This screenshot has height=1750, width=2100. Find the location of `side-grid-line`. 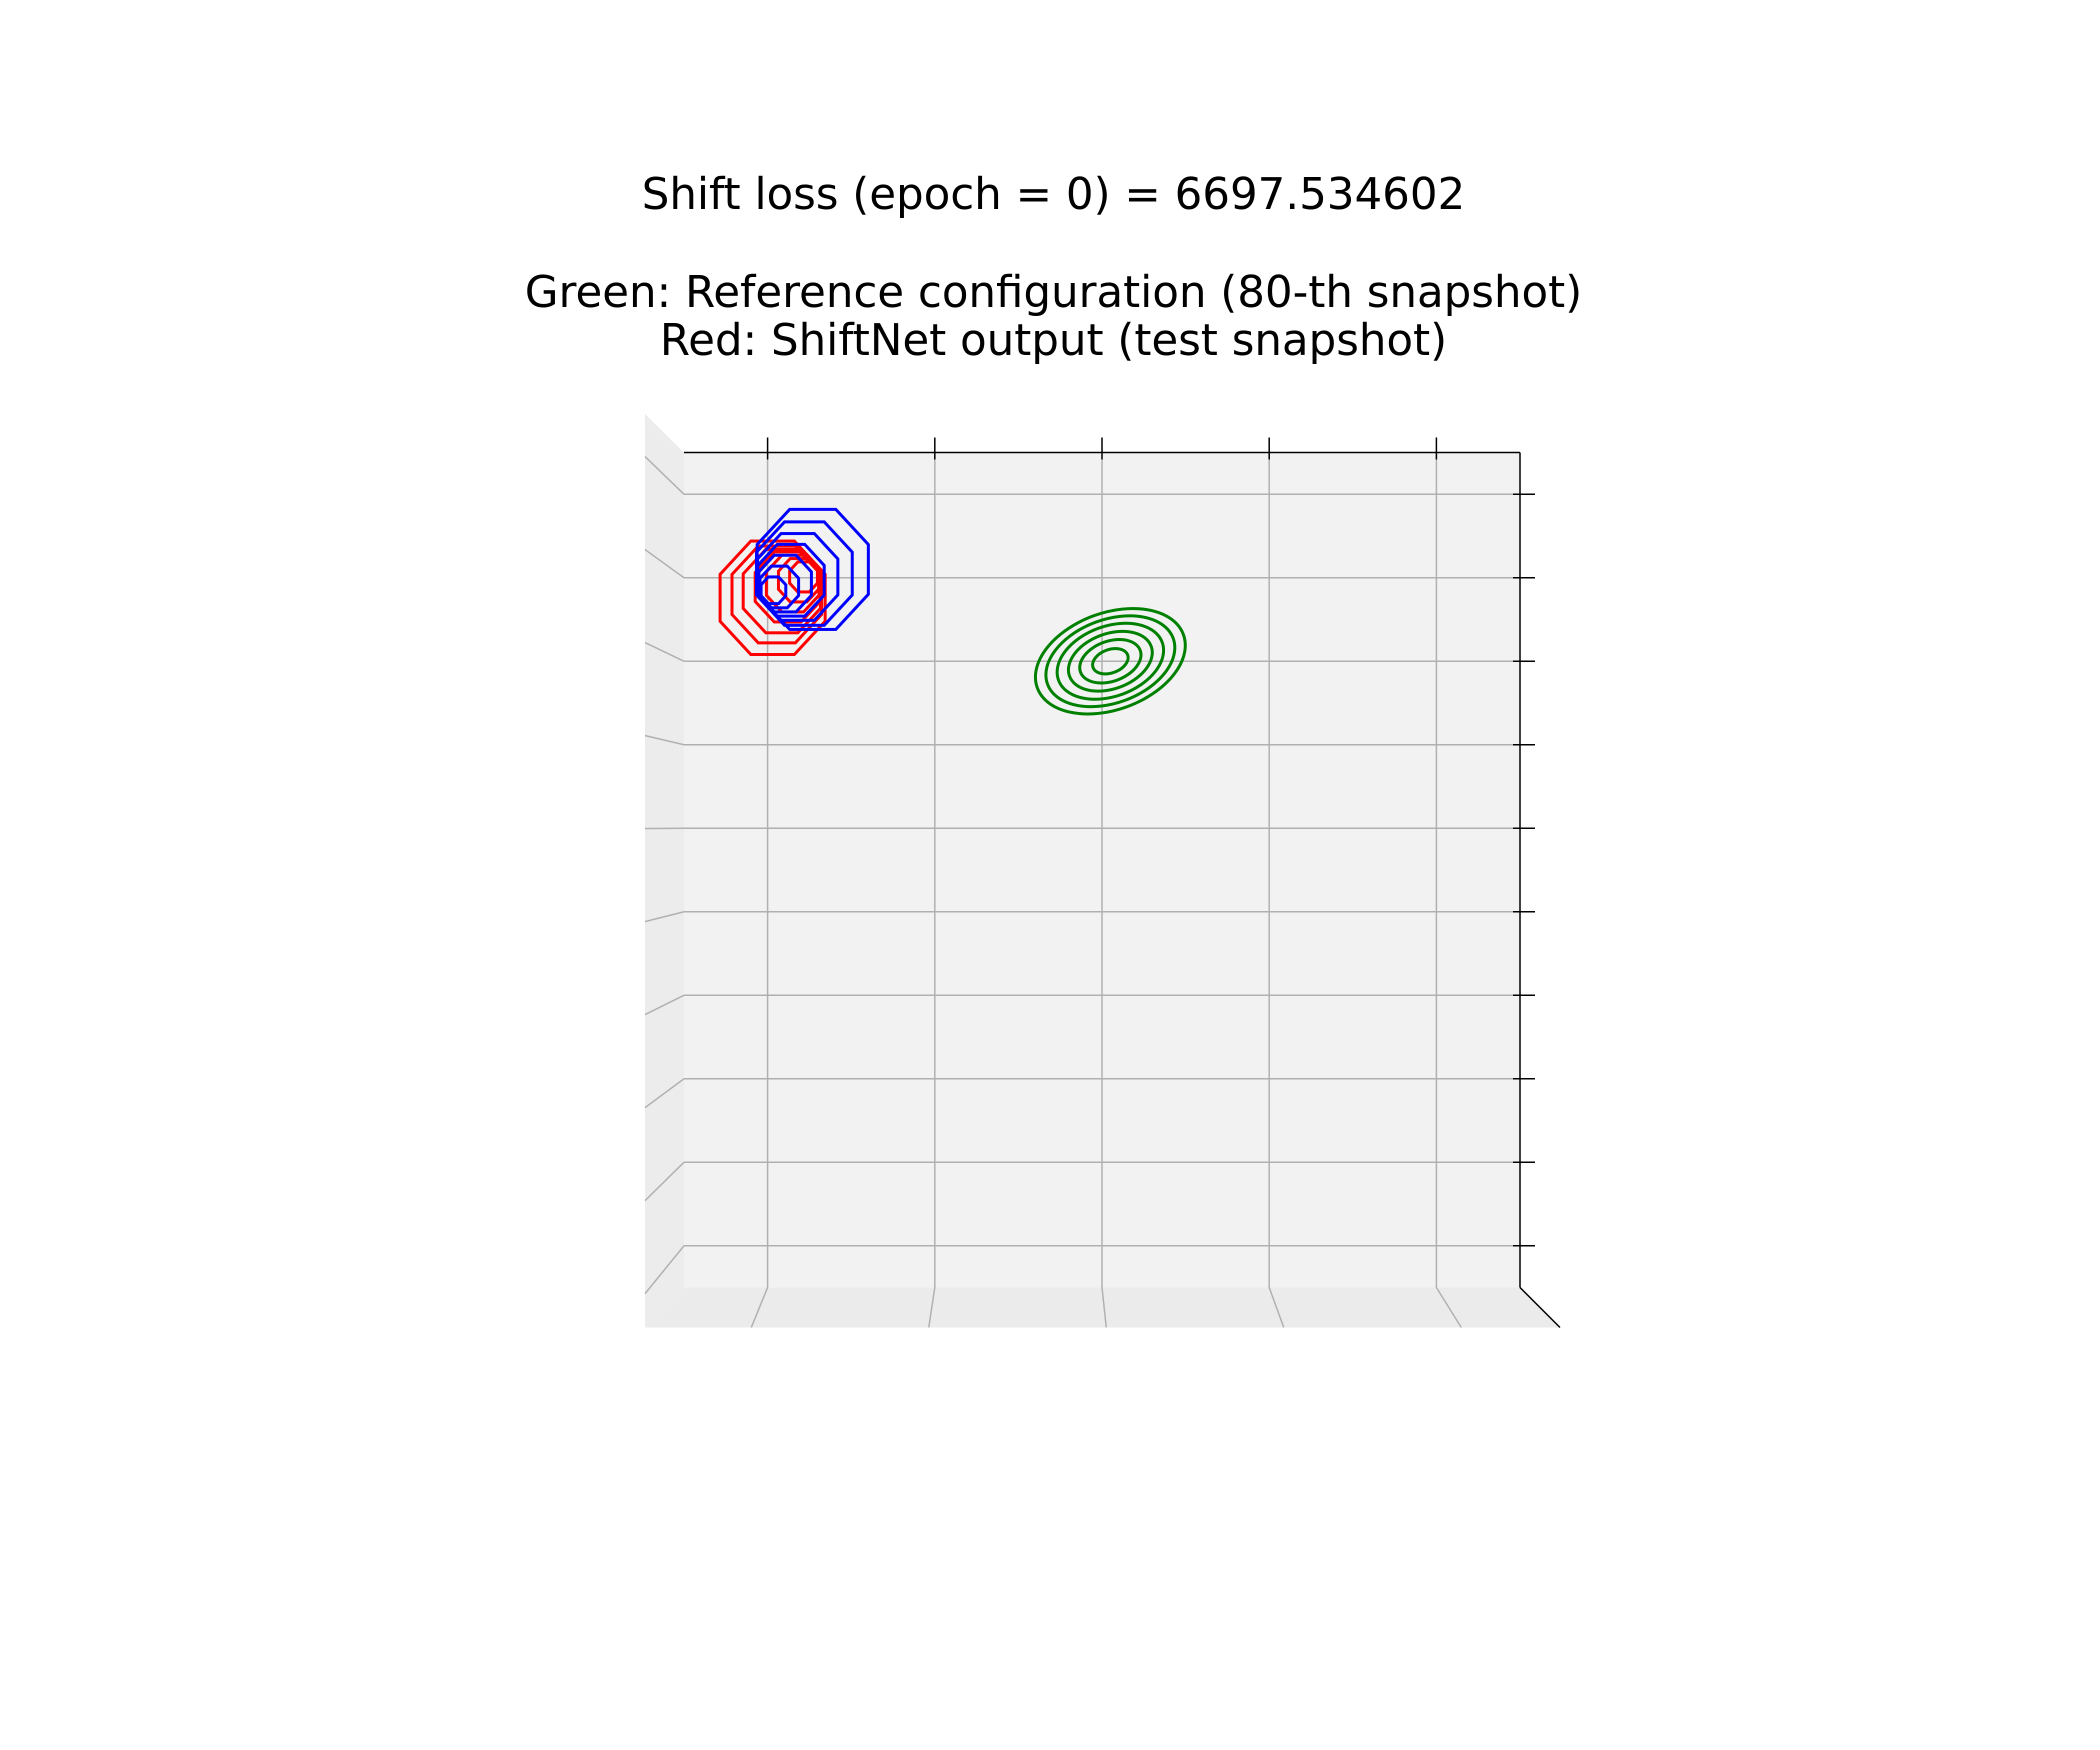

side-grid-line is located at coordinates (664, 829).